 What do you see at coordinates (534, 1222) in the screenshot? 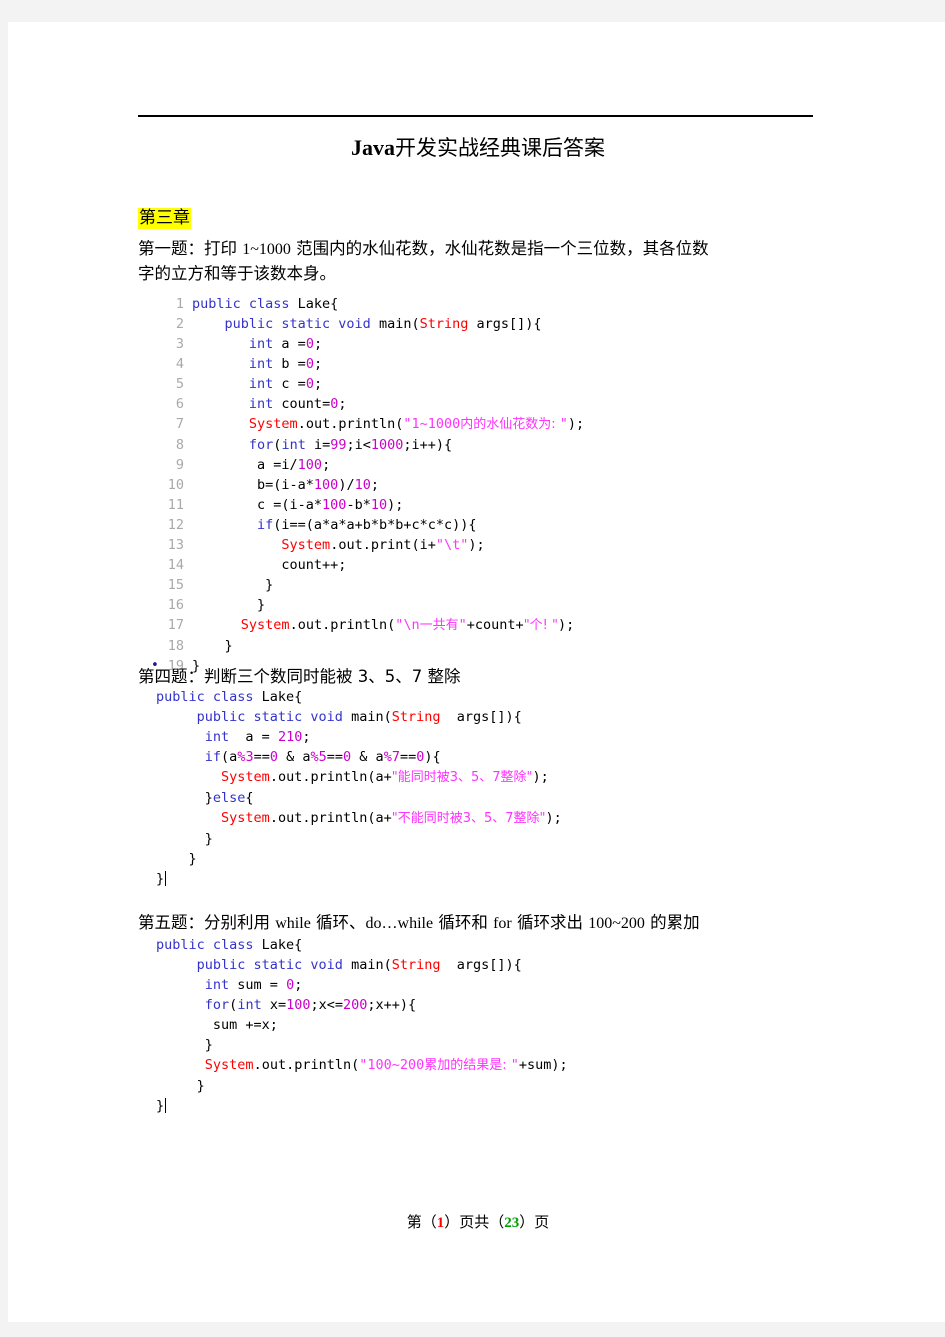
I see `footer-suffix: ）页` at bounding box center [534, 1222].